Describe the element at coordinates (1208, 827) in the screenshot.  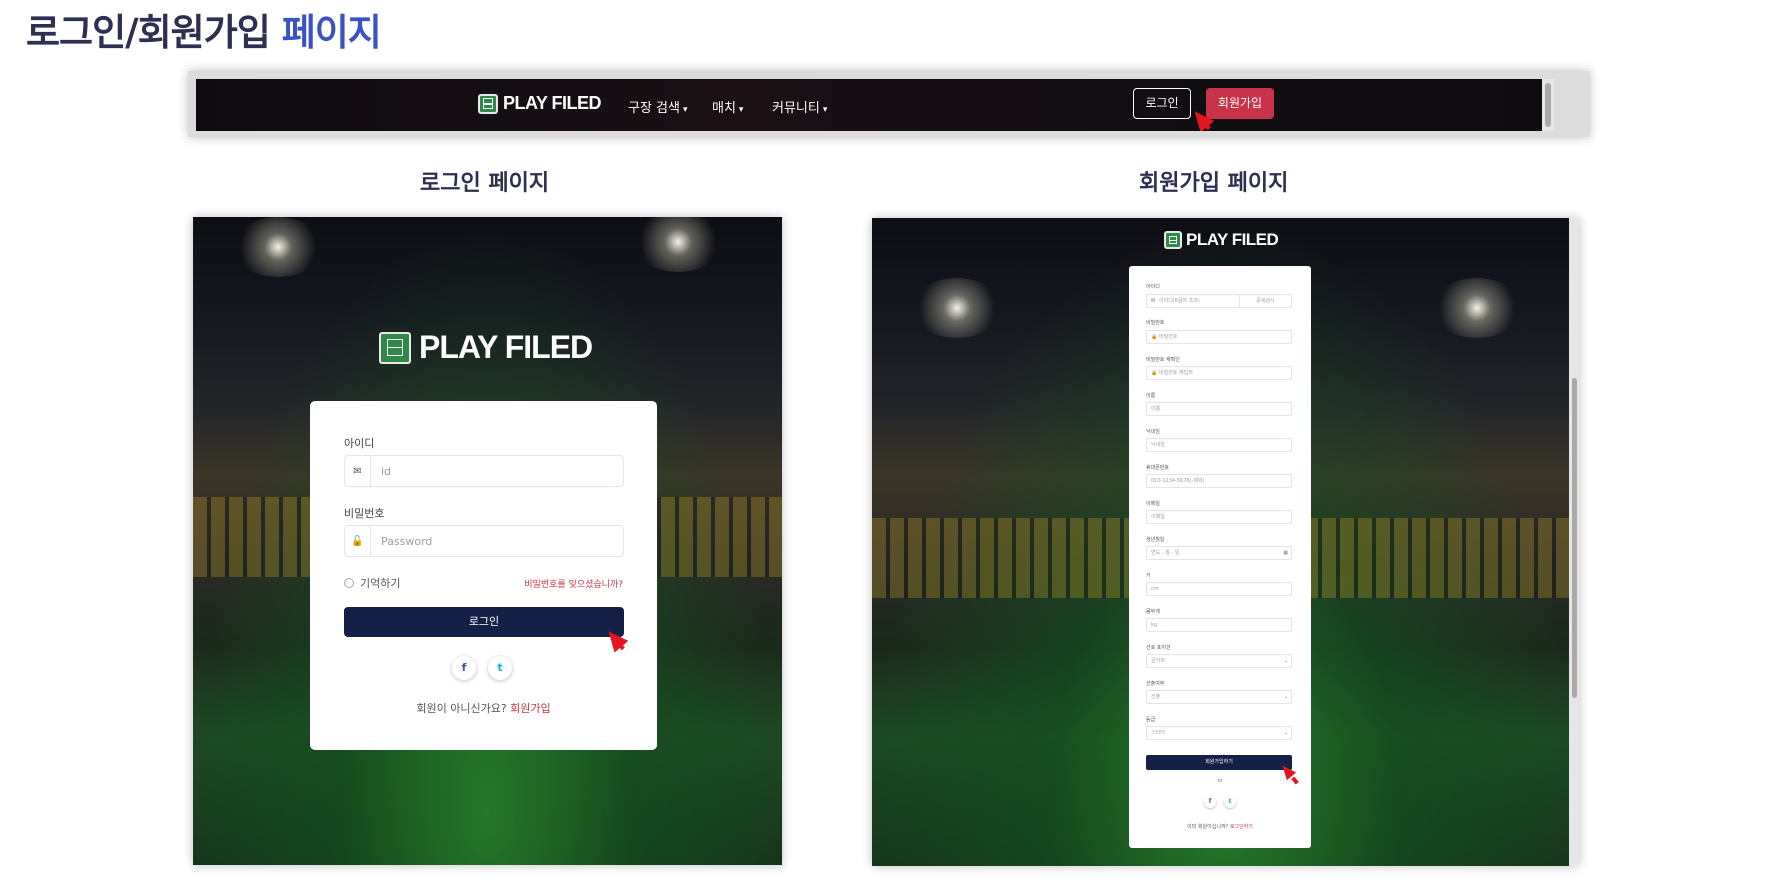
I see `signup-footer-text: 이미 회원이십니까?` at that location.